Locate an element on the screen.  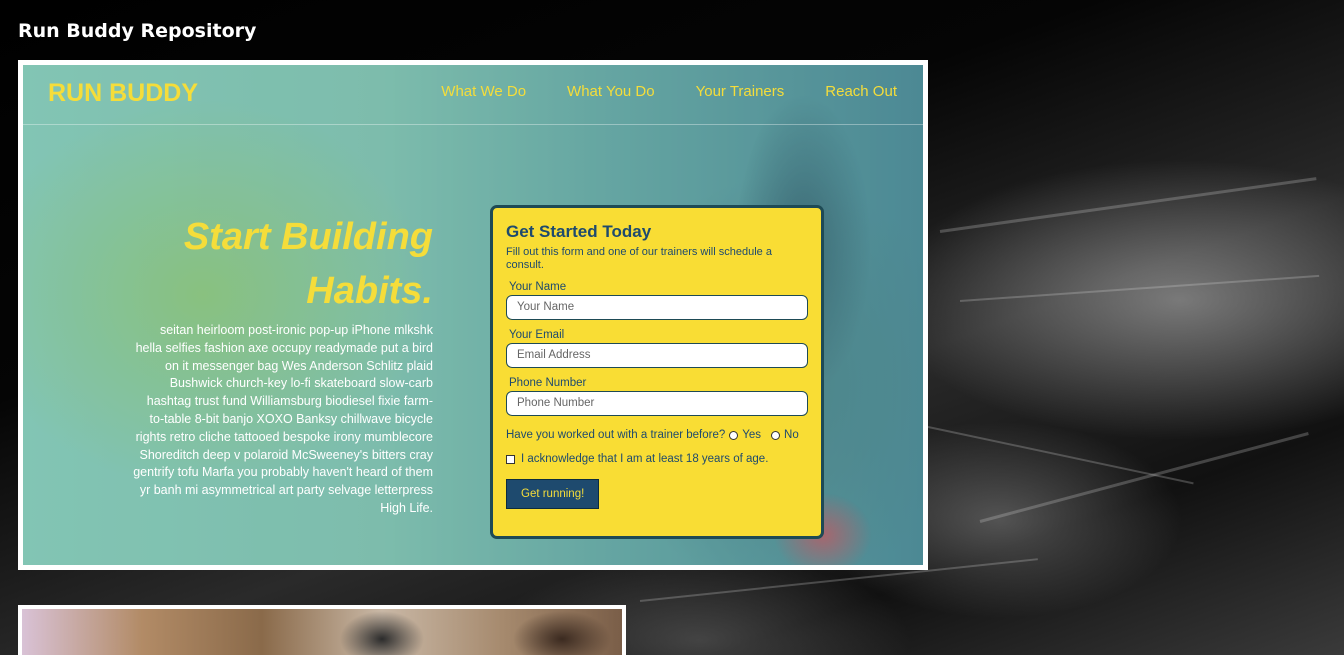
nav-link-your-trainers: Your Trainers is located at coordinates (740, 91).